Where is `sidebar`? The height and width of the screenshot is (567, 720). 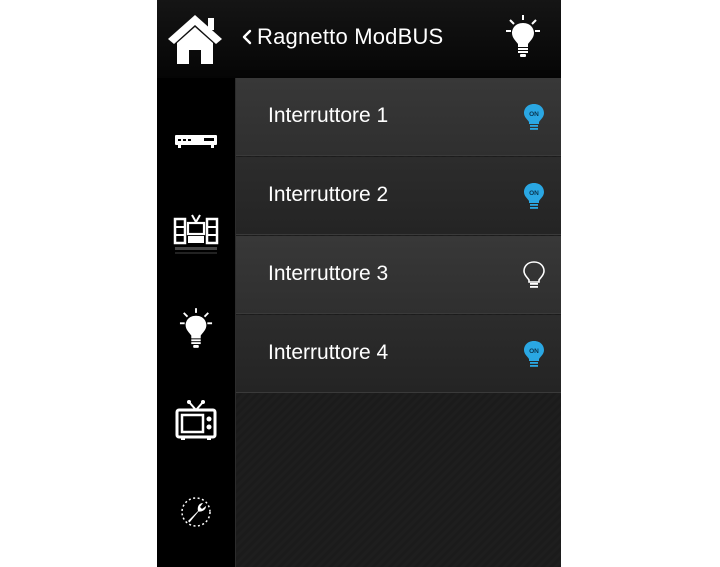 sidebar is located at coordinates (196, 322).